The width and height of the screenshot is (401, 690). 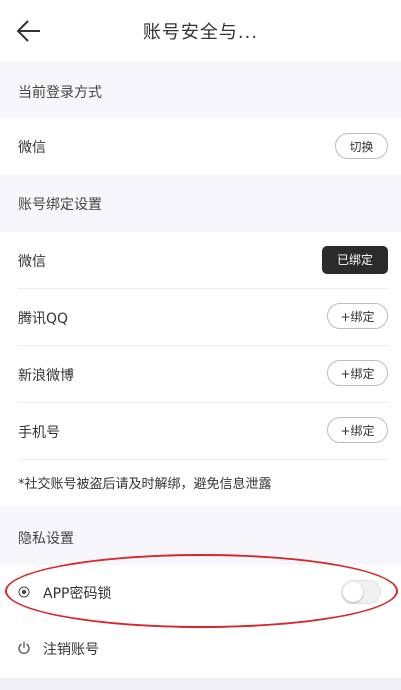 What do you see at coordinates (39, 433) in the screenshot?
I see `binding-label-phone: 手机号` at bounding box center [39, 433].